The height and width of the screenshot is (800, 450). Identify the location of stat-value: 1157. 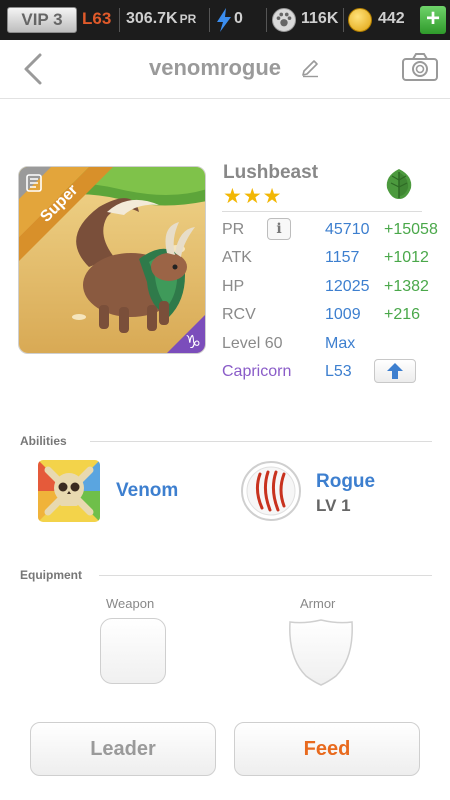
(342, 257).